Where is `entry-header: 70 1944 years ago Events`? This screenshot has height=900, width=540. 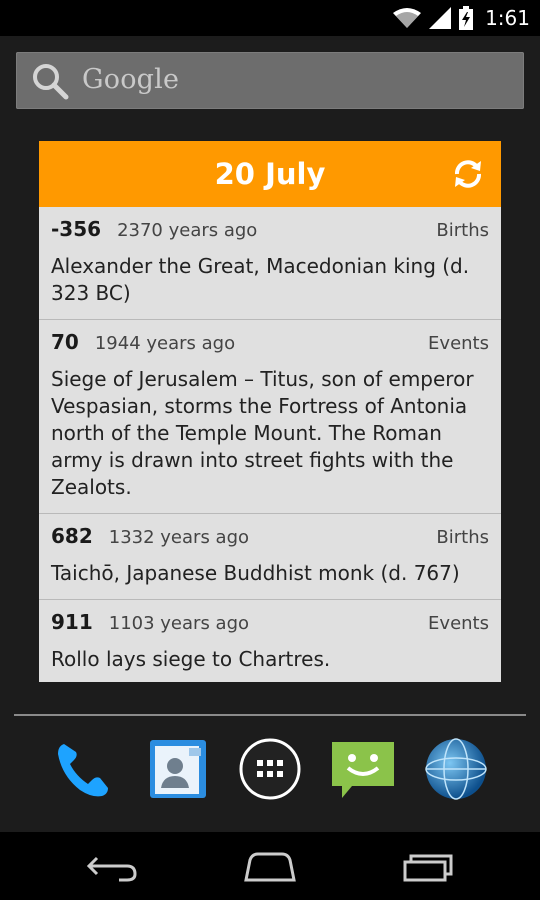 entry-header: 70 1944 years ago Events is located at coordinates (270, 345).